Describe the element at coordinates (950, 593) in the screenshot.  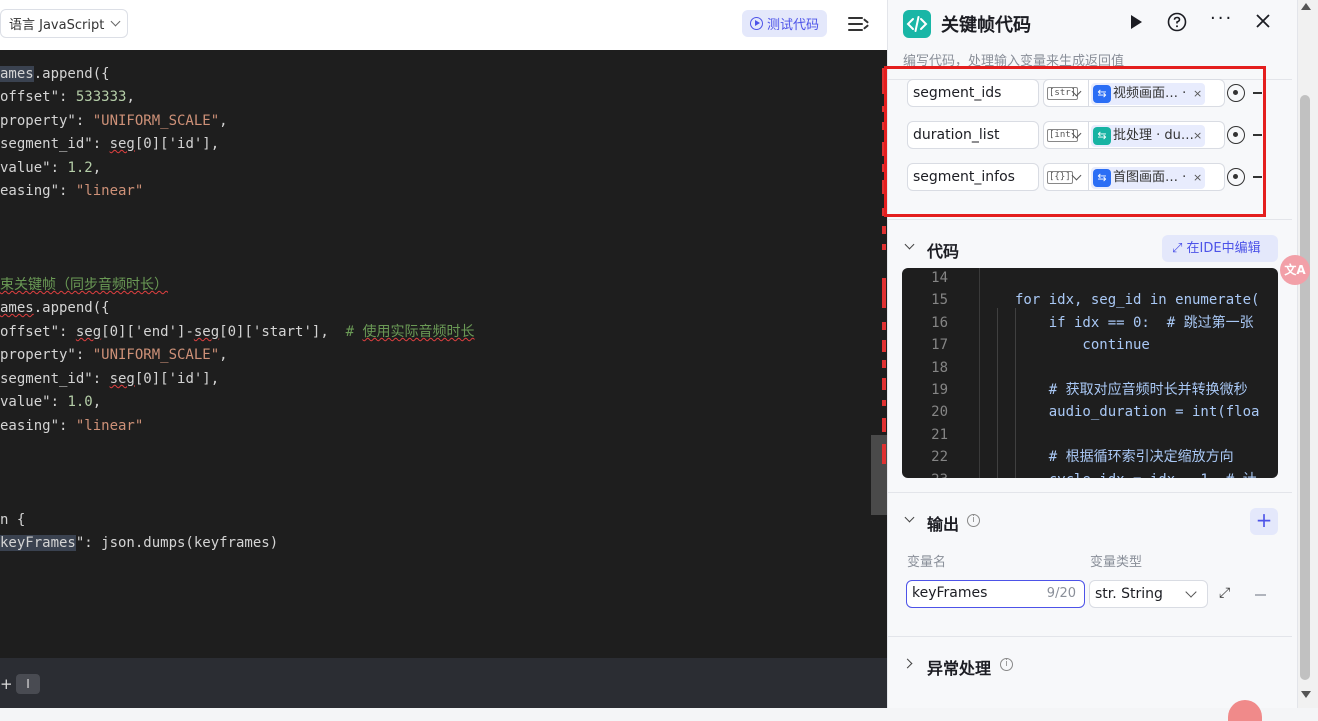
I see `output-name-value: keyFrames` at that location.